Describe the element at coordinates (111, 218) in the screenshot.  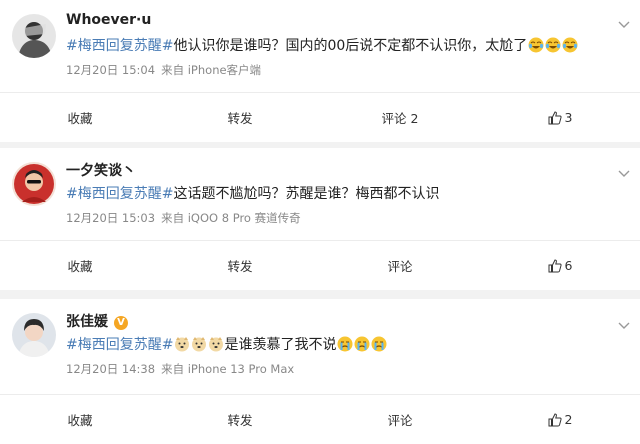
I see `post-date: 12月20日 15:03` at that location.